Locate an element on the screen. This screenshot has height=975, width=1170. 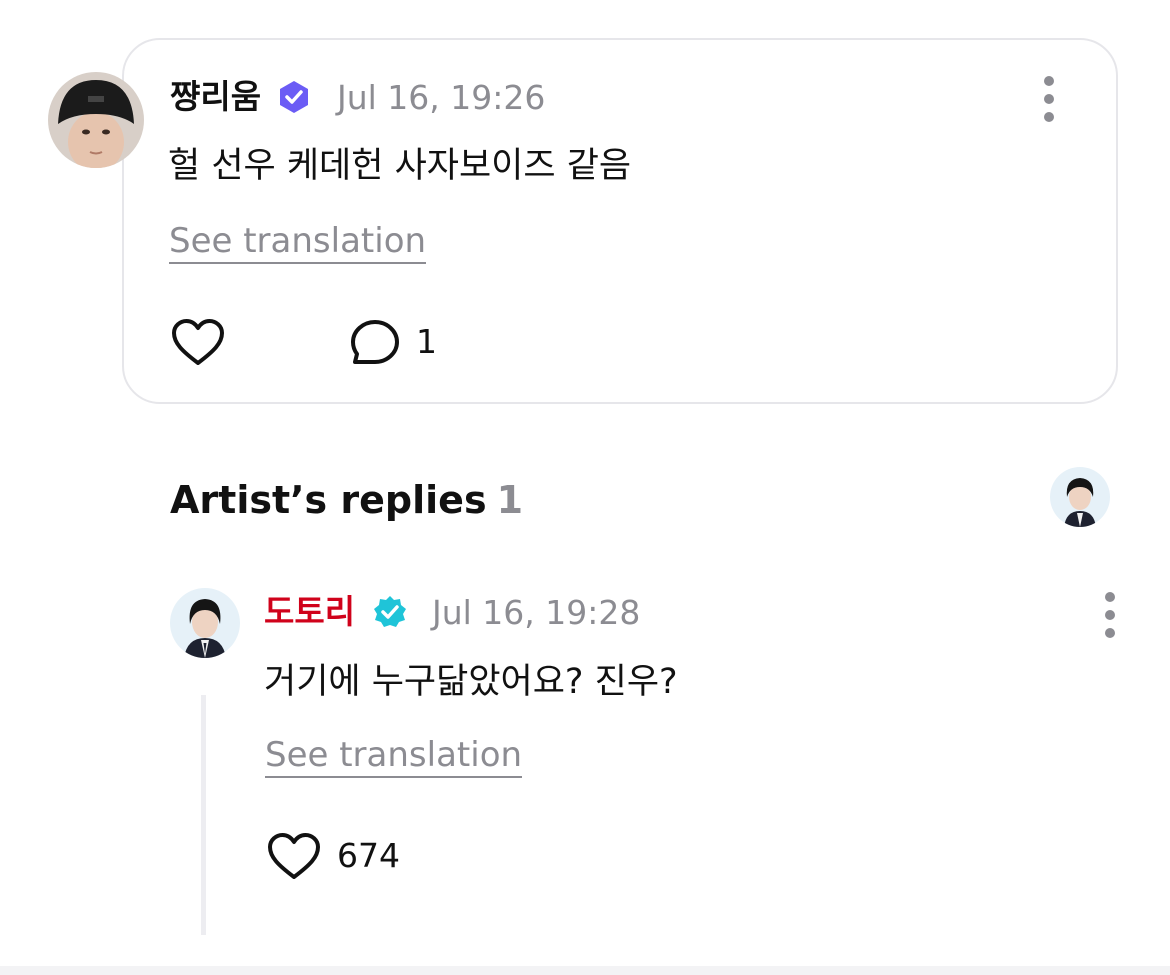
commenter-username: 쨩리움 is located at coordinates (215, 97).